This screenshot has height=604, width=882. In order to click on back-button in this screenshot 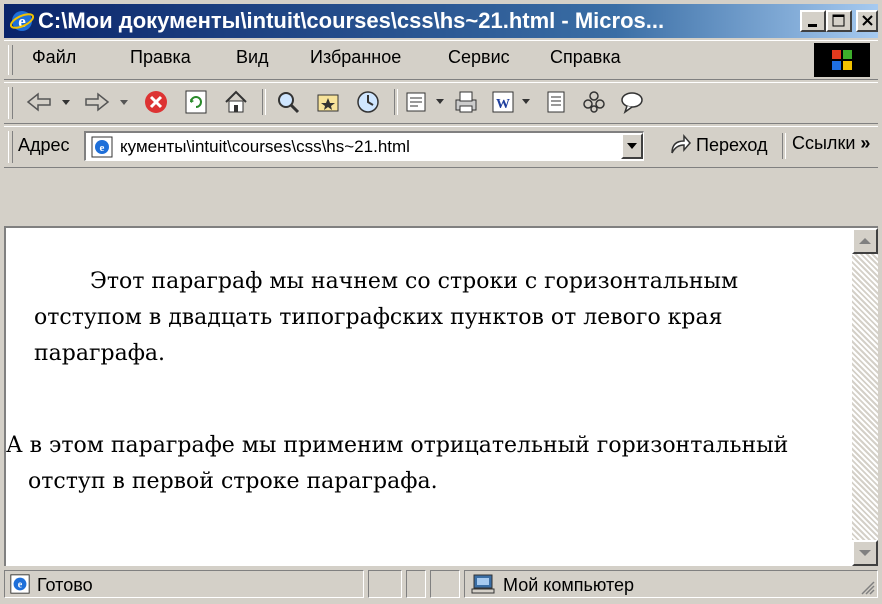, I will do `click(50, 102)`.